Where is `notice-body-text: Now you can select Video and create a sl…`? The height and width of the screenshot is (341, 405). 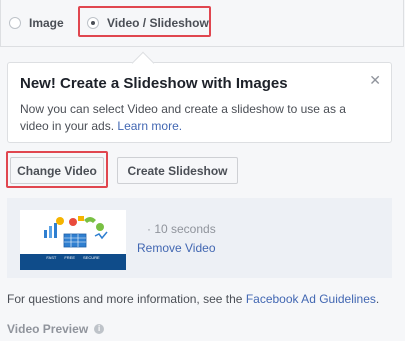
notice-body-text: Now you can select Video and create a sl… is located at coordinates (183, 117).